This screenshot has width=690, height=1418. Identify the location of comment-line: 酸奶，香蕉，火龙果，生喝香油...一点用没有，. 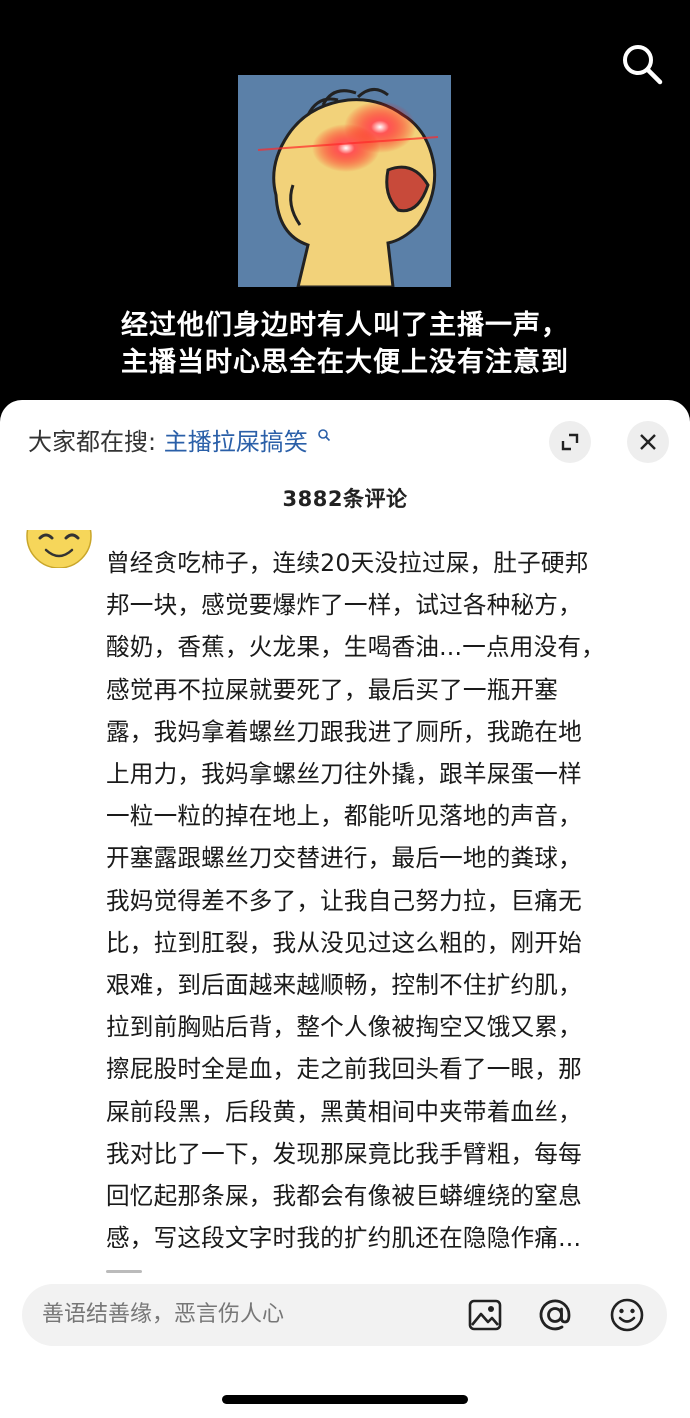
(355, 647).